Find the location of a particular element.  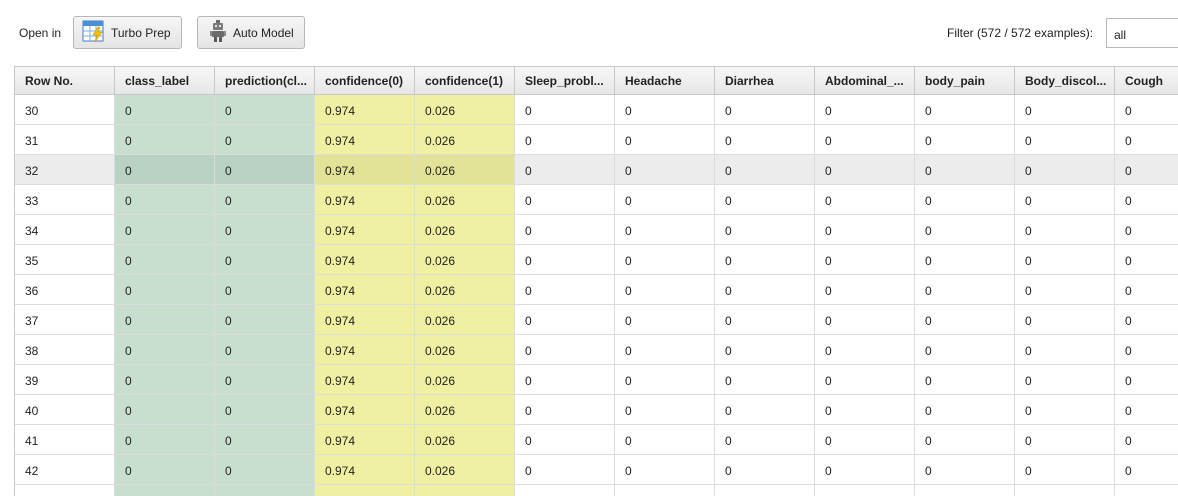

column-header: confidence(1) is located at coordinates (465, 80).